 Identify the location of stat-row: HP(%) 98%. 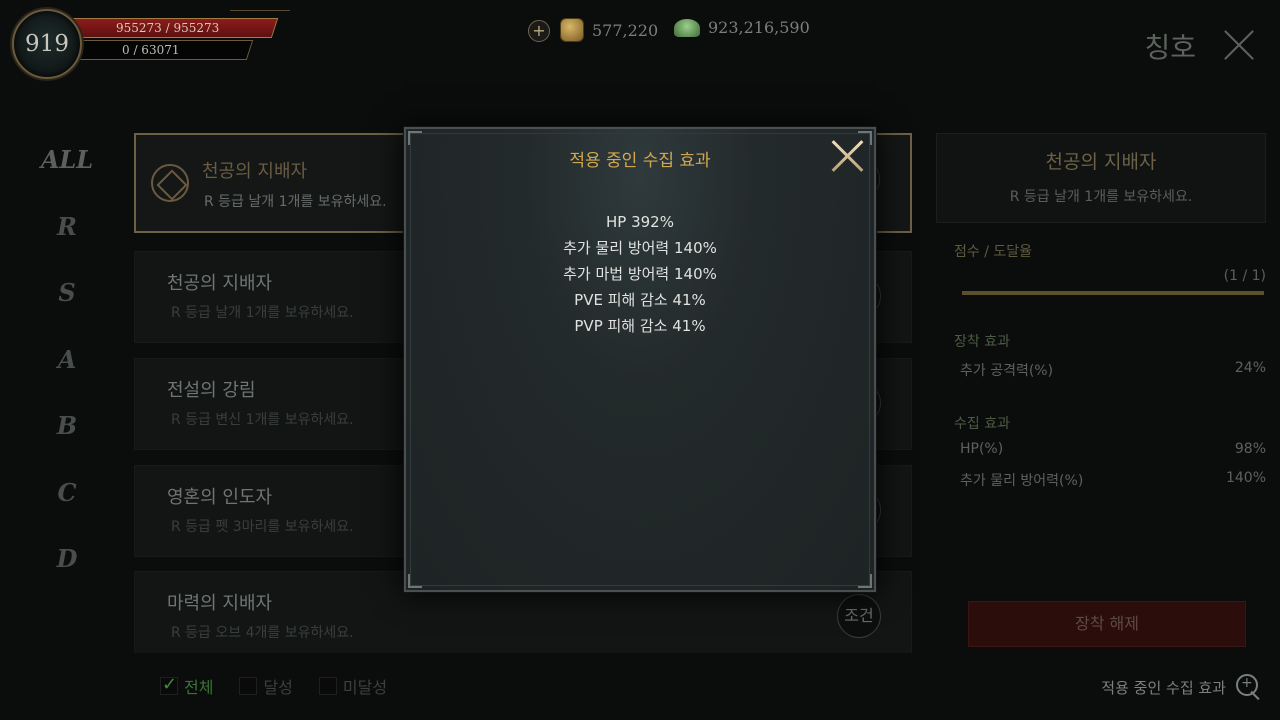
(1113, 449).